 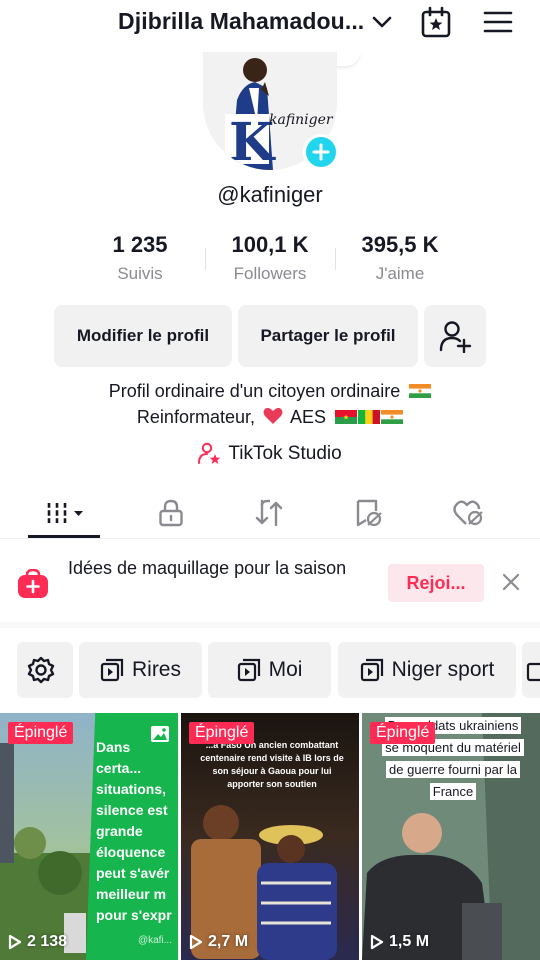 What do you see at coordinates (47, 941) in the screenshot?
I see `view-count-text: 2 138` at bounding box center [47, 941].